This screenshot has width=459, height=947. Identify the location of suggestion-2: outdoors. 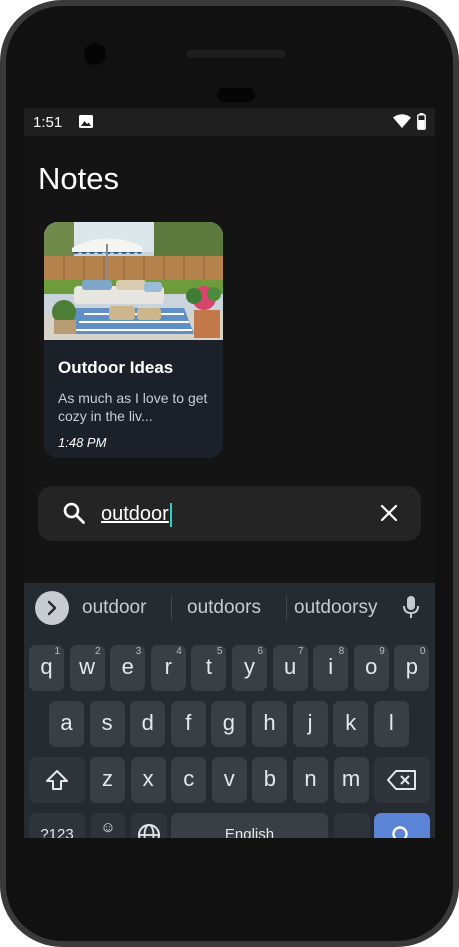
(224, 608).